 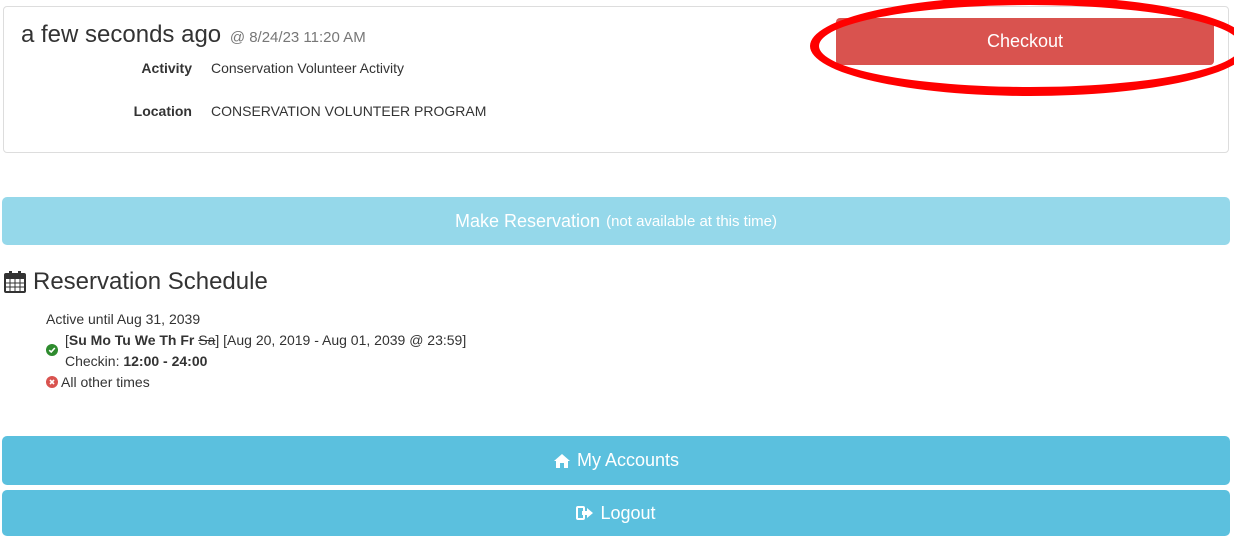 I want to click on location-label: Location, so click(x=162, y=111).